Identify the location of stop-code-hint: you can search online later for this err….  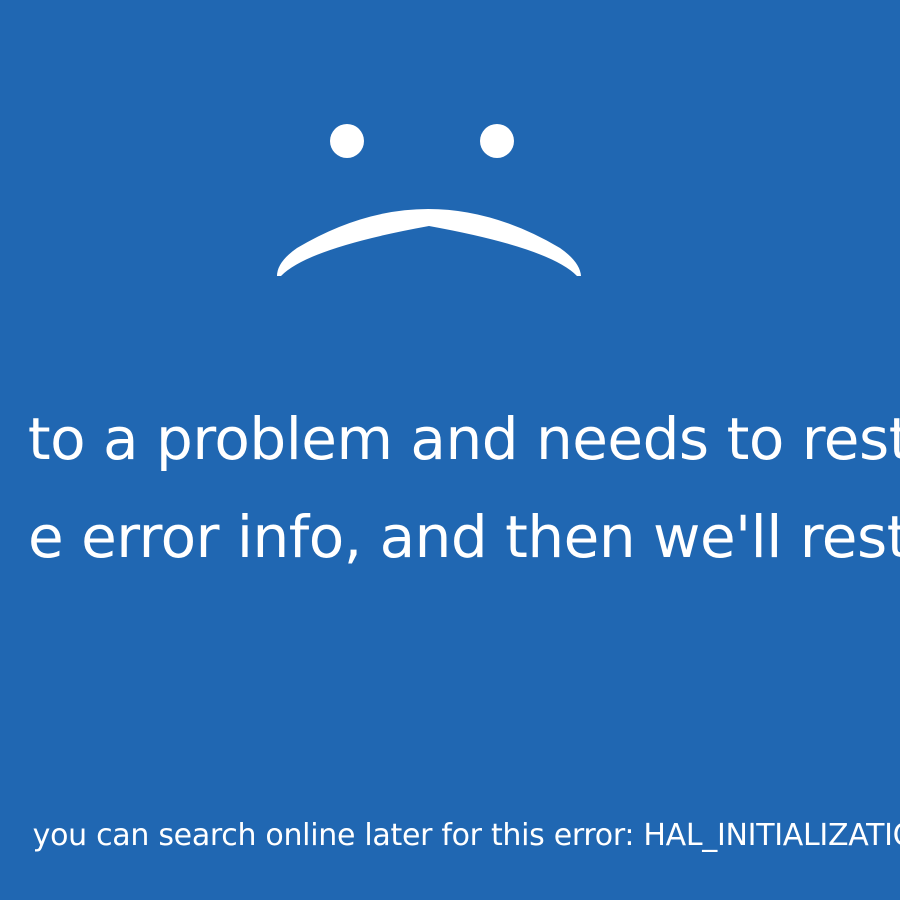
(466, 835).